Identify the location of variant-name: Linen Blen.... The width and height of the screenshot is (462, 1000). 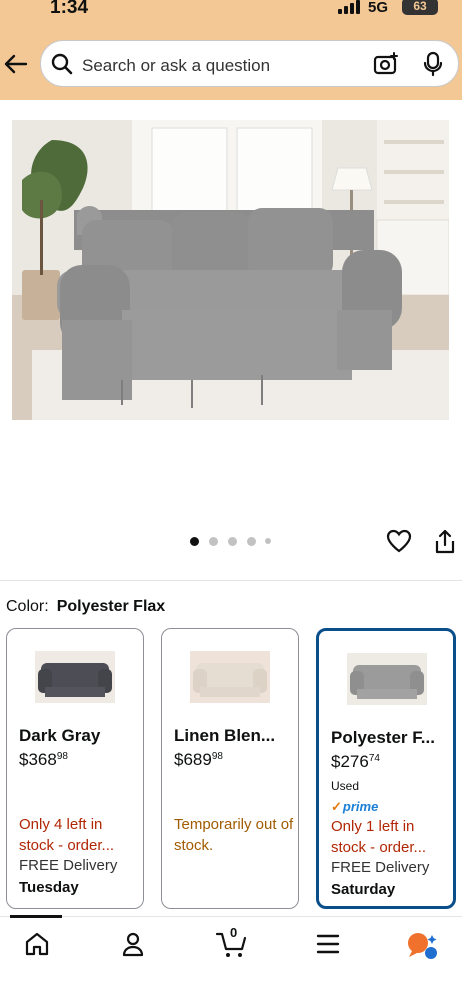
(225, 735).